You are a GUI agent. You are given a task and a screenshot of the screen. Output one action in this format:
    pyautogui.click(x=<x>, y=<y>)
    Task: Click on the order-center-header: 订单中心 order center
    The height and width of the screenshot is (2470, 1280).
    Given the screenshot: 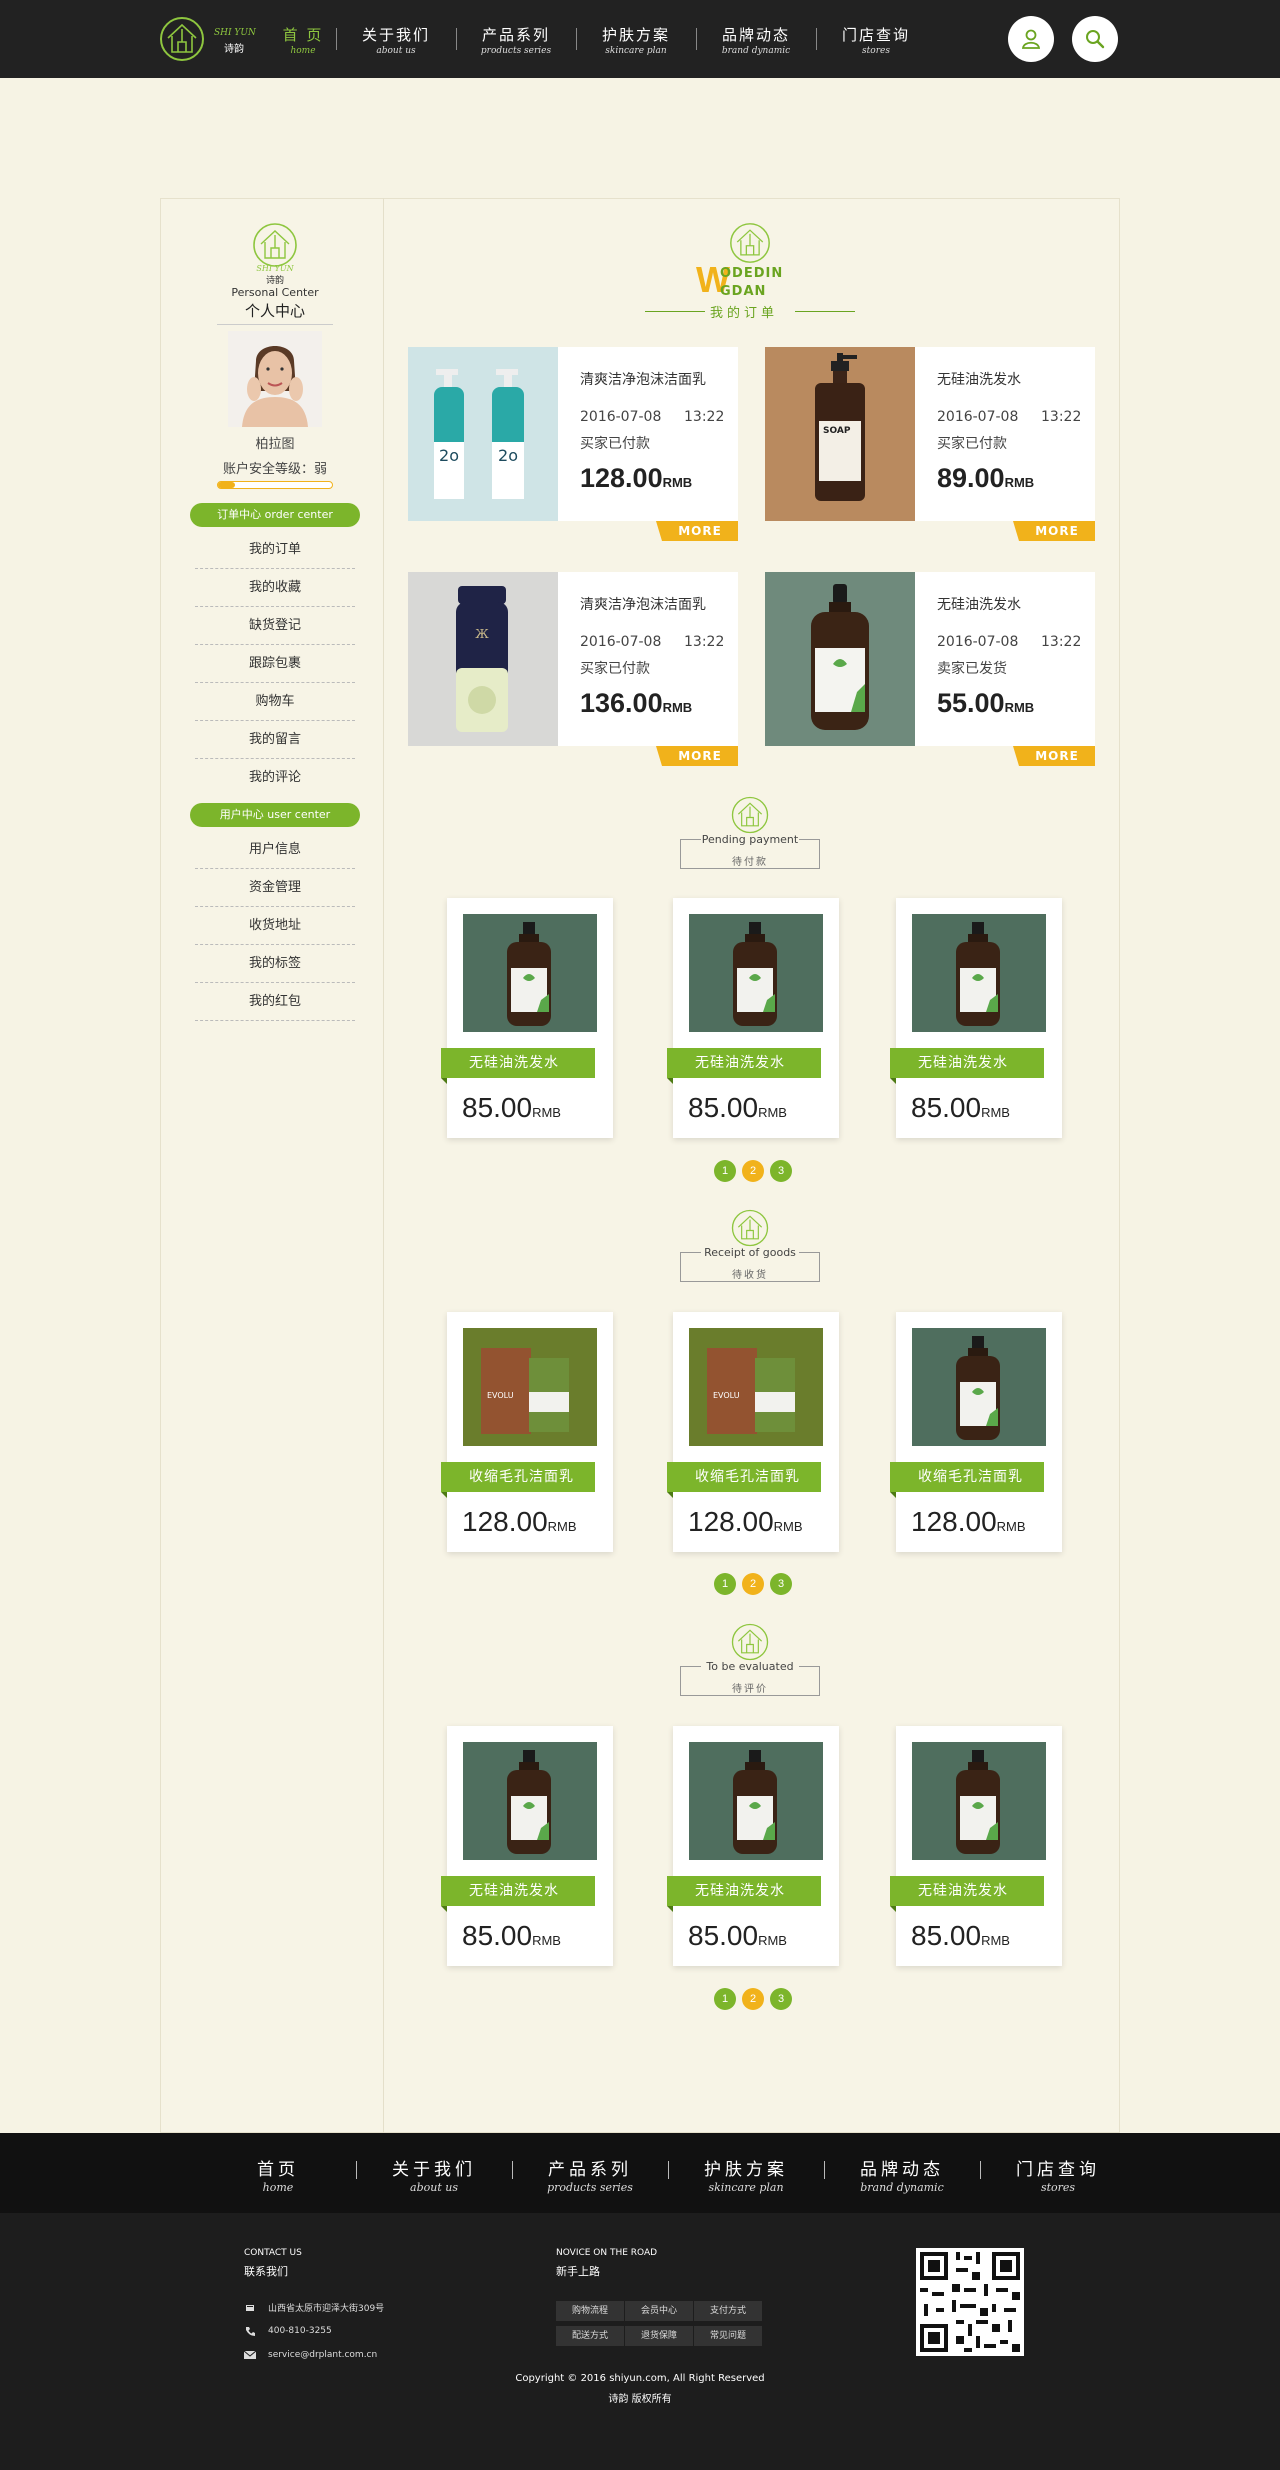 What is the action you would take?
    pyautogui.click(x=275, y=515)
    